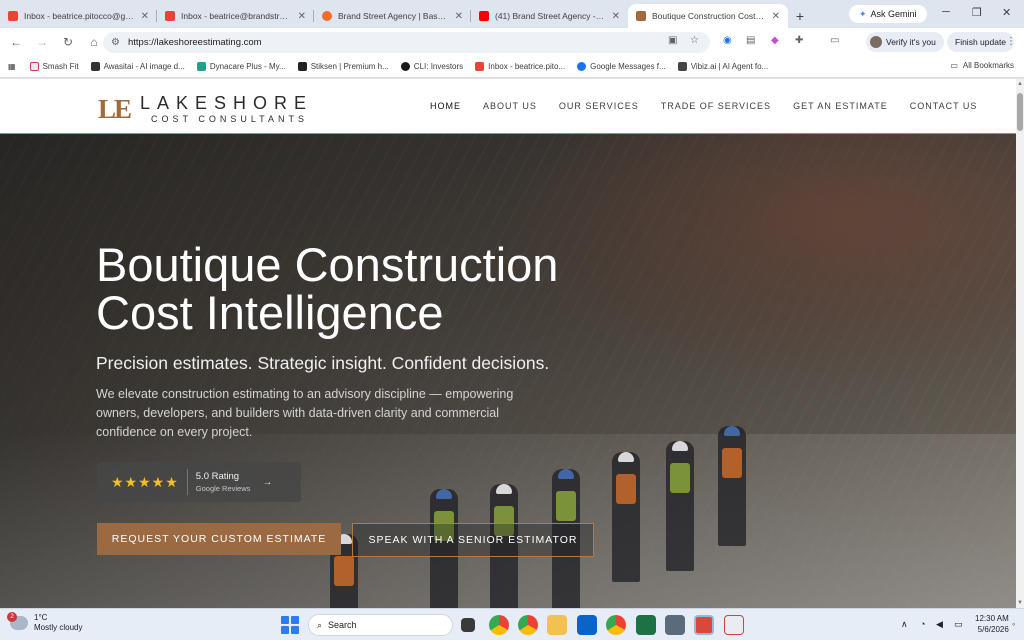 This screenshot has height=640, width=1024. What do you see at coordinates (616, 625) in the screenshot?
I see `chrome-alt-icon` at bounding box center [616, 625].